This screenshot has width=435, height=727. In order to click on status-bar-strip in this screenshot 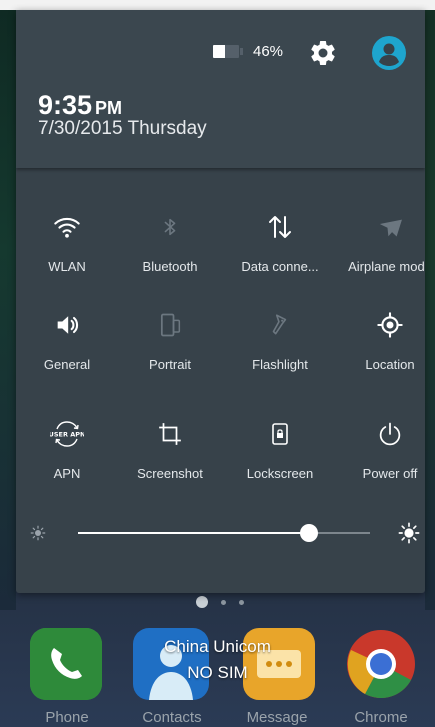, I will do `click(217, 5)`.